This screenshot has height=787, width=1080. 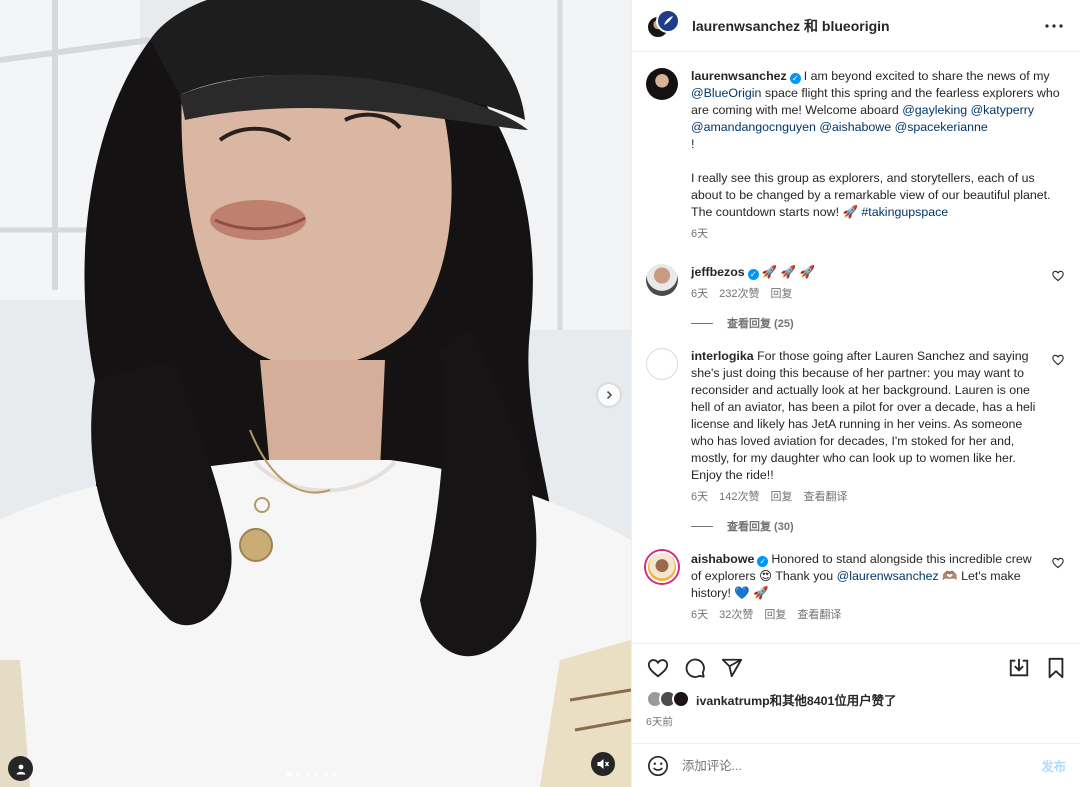 I want to click on chevron-right-icon, so click(x=609, y=395).